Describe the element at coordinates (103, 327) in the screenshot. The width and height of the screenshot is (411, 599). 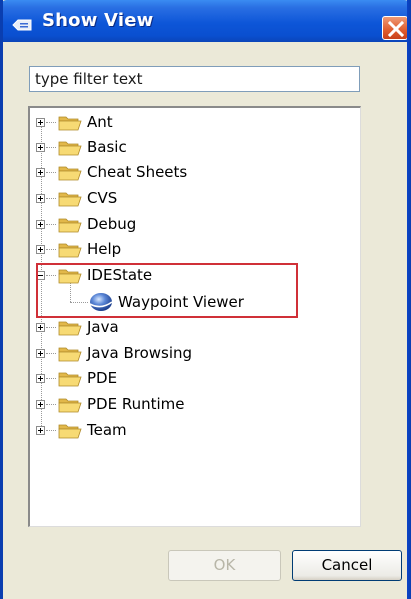
I see `tree-item-label: Java` at that location.